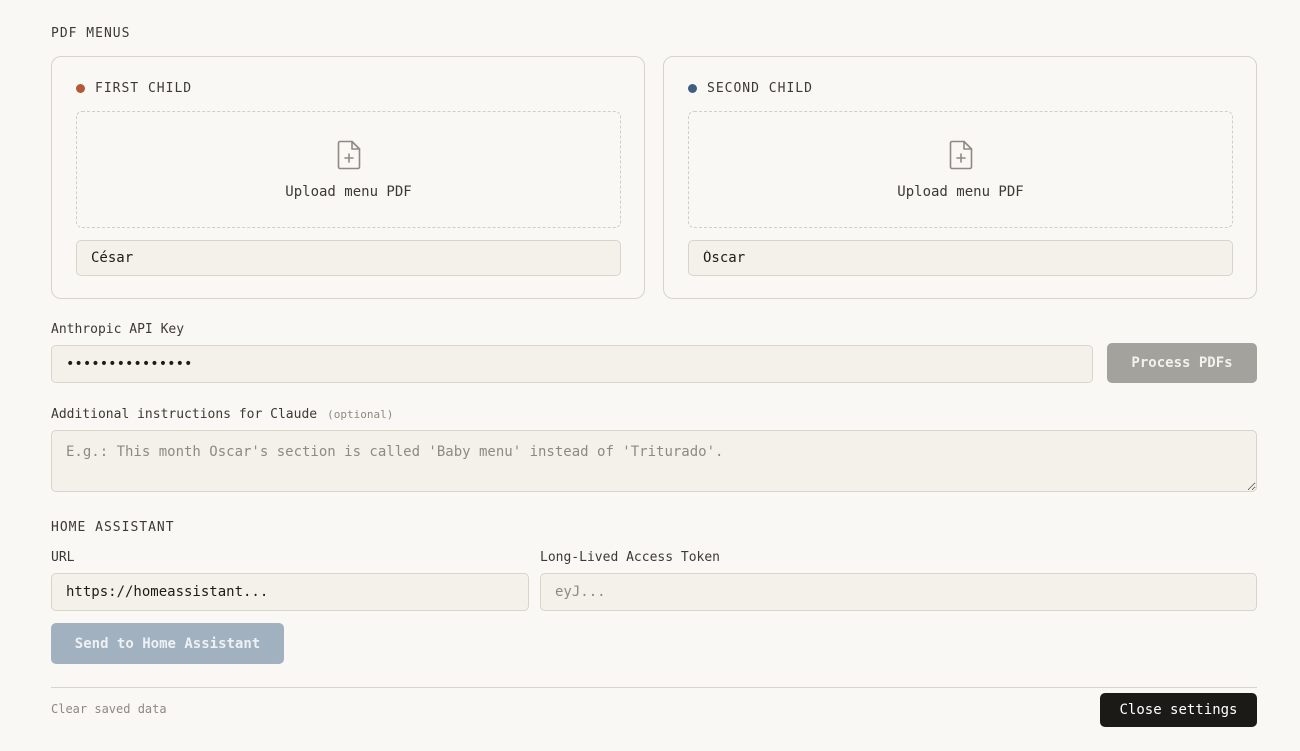  What do you see at coordinates (960, 191) in the screenshot?
I see `second-child-upload-label: Upload menu PDF` at bounding box center [960, 191].